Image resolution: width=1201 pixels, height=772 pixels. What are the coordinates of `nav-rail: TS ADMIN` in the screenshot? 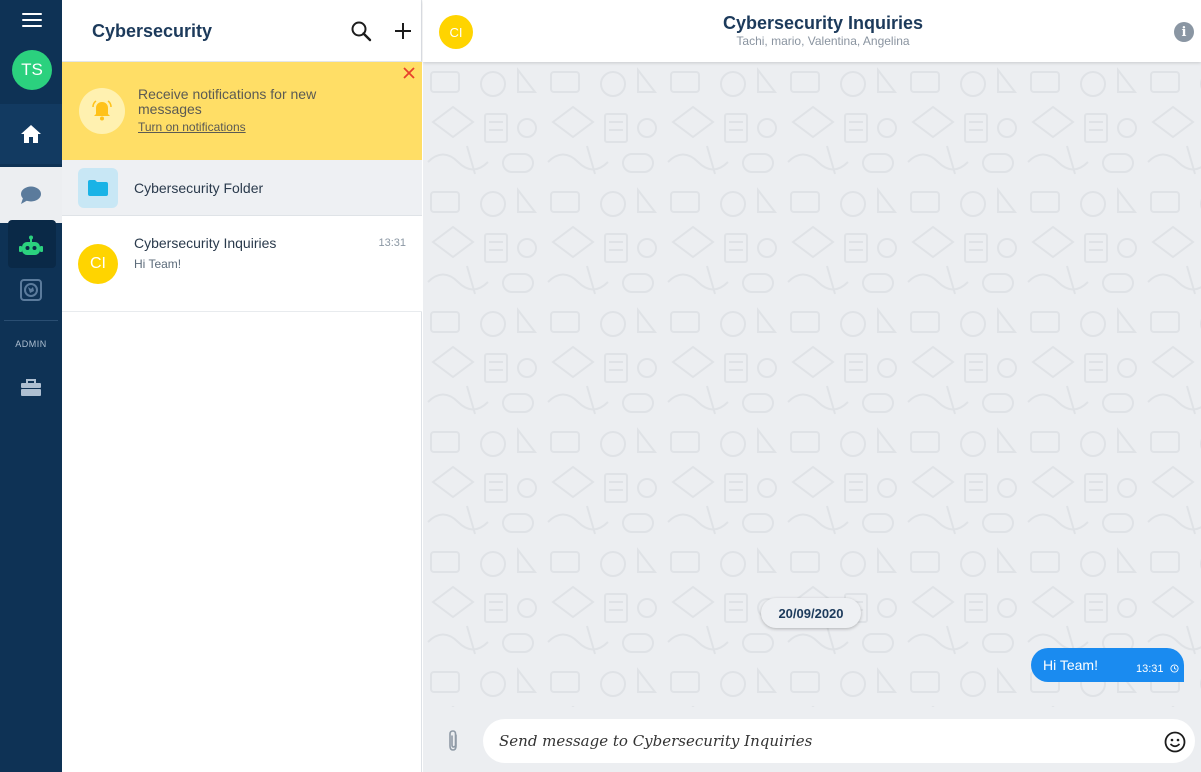 It's located at (31, 386).